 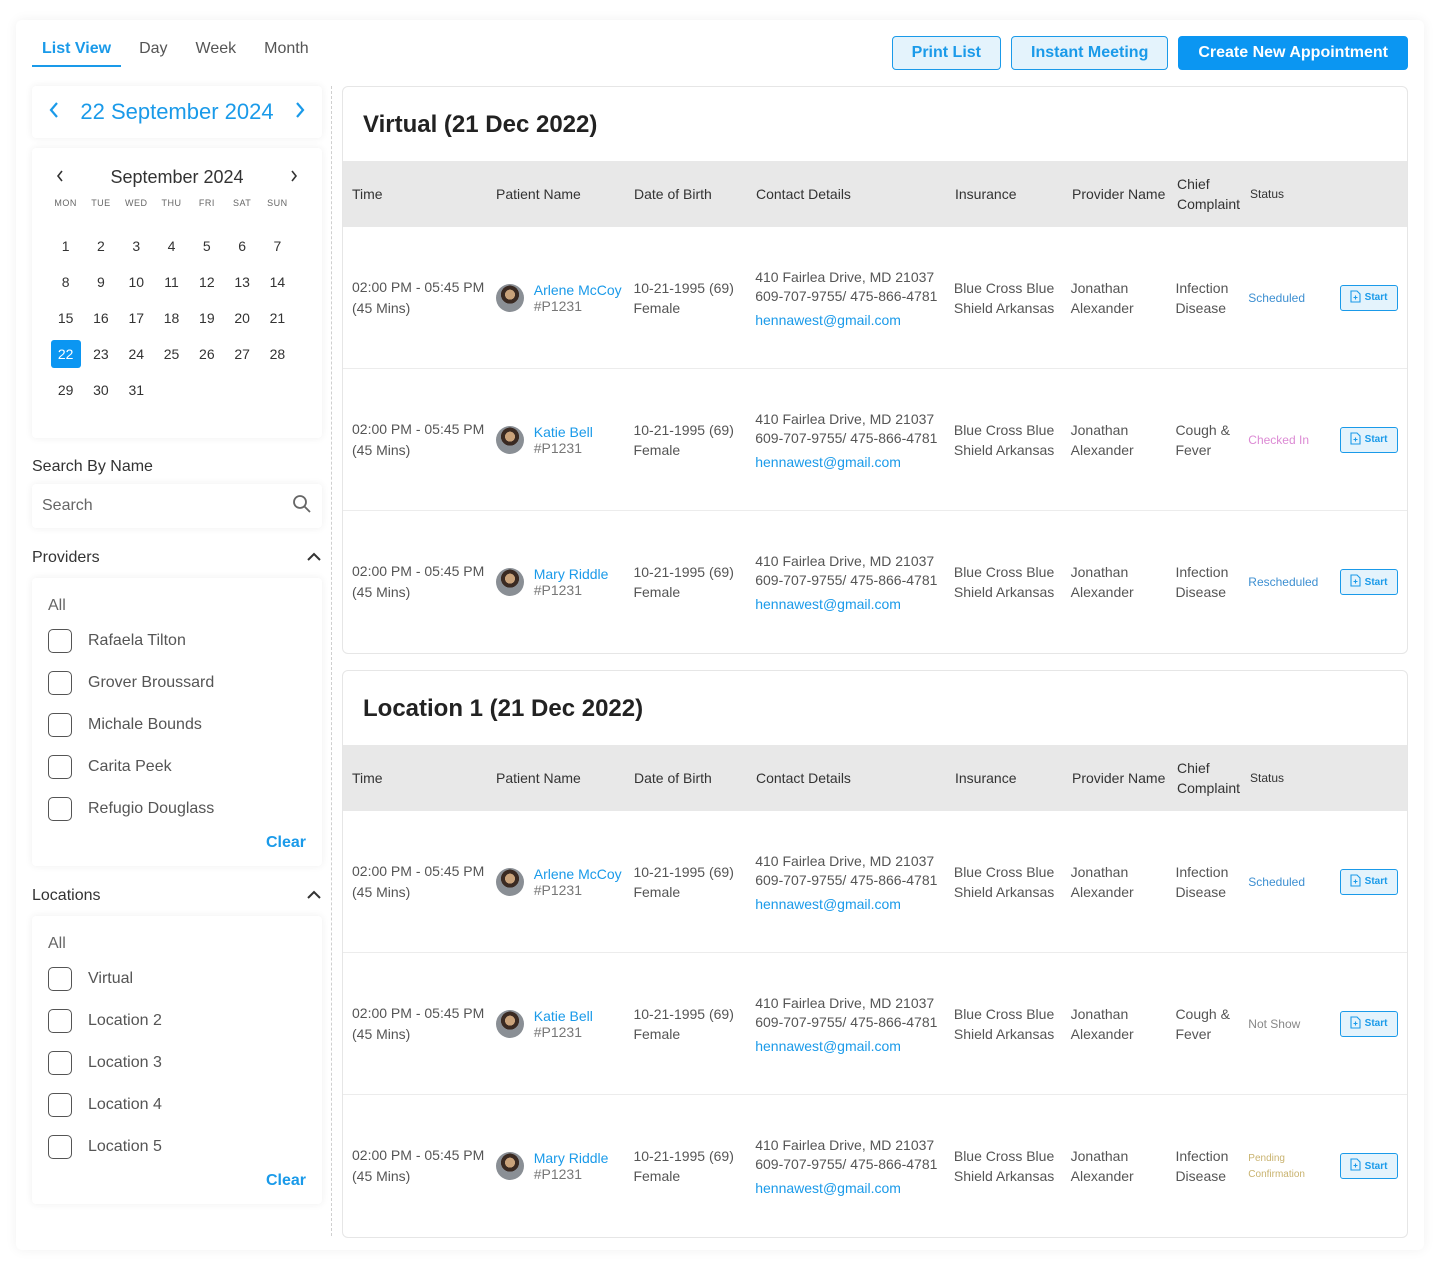 What do you see at coordinates (171, 282) in the screenshot?
I see `calendar-day: 11` at bounding box center [171, 282].